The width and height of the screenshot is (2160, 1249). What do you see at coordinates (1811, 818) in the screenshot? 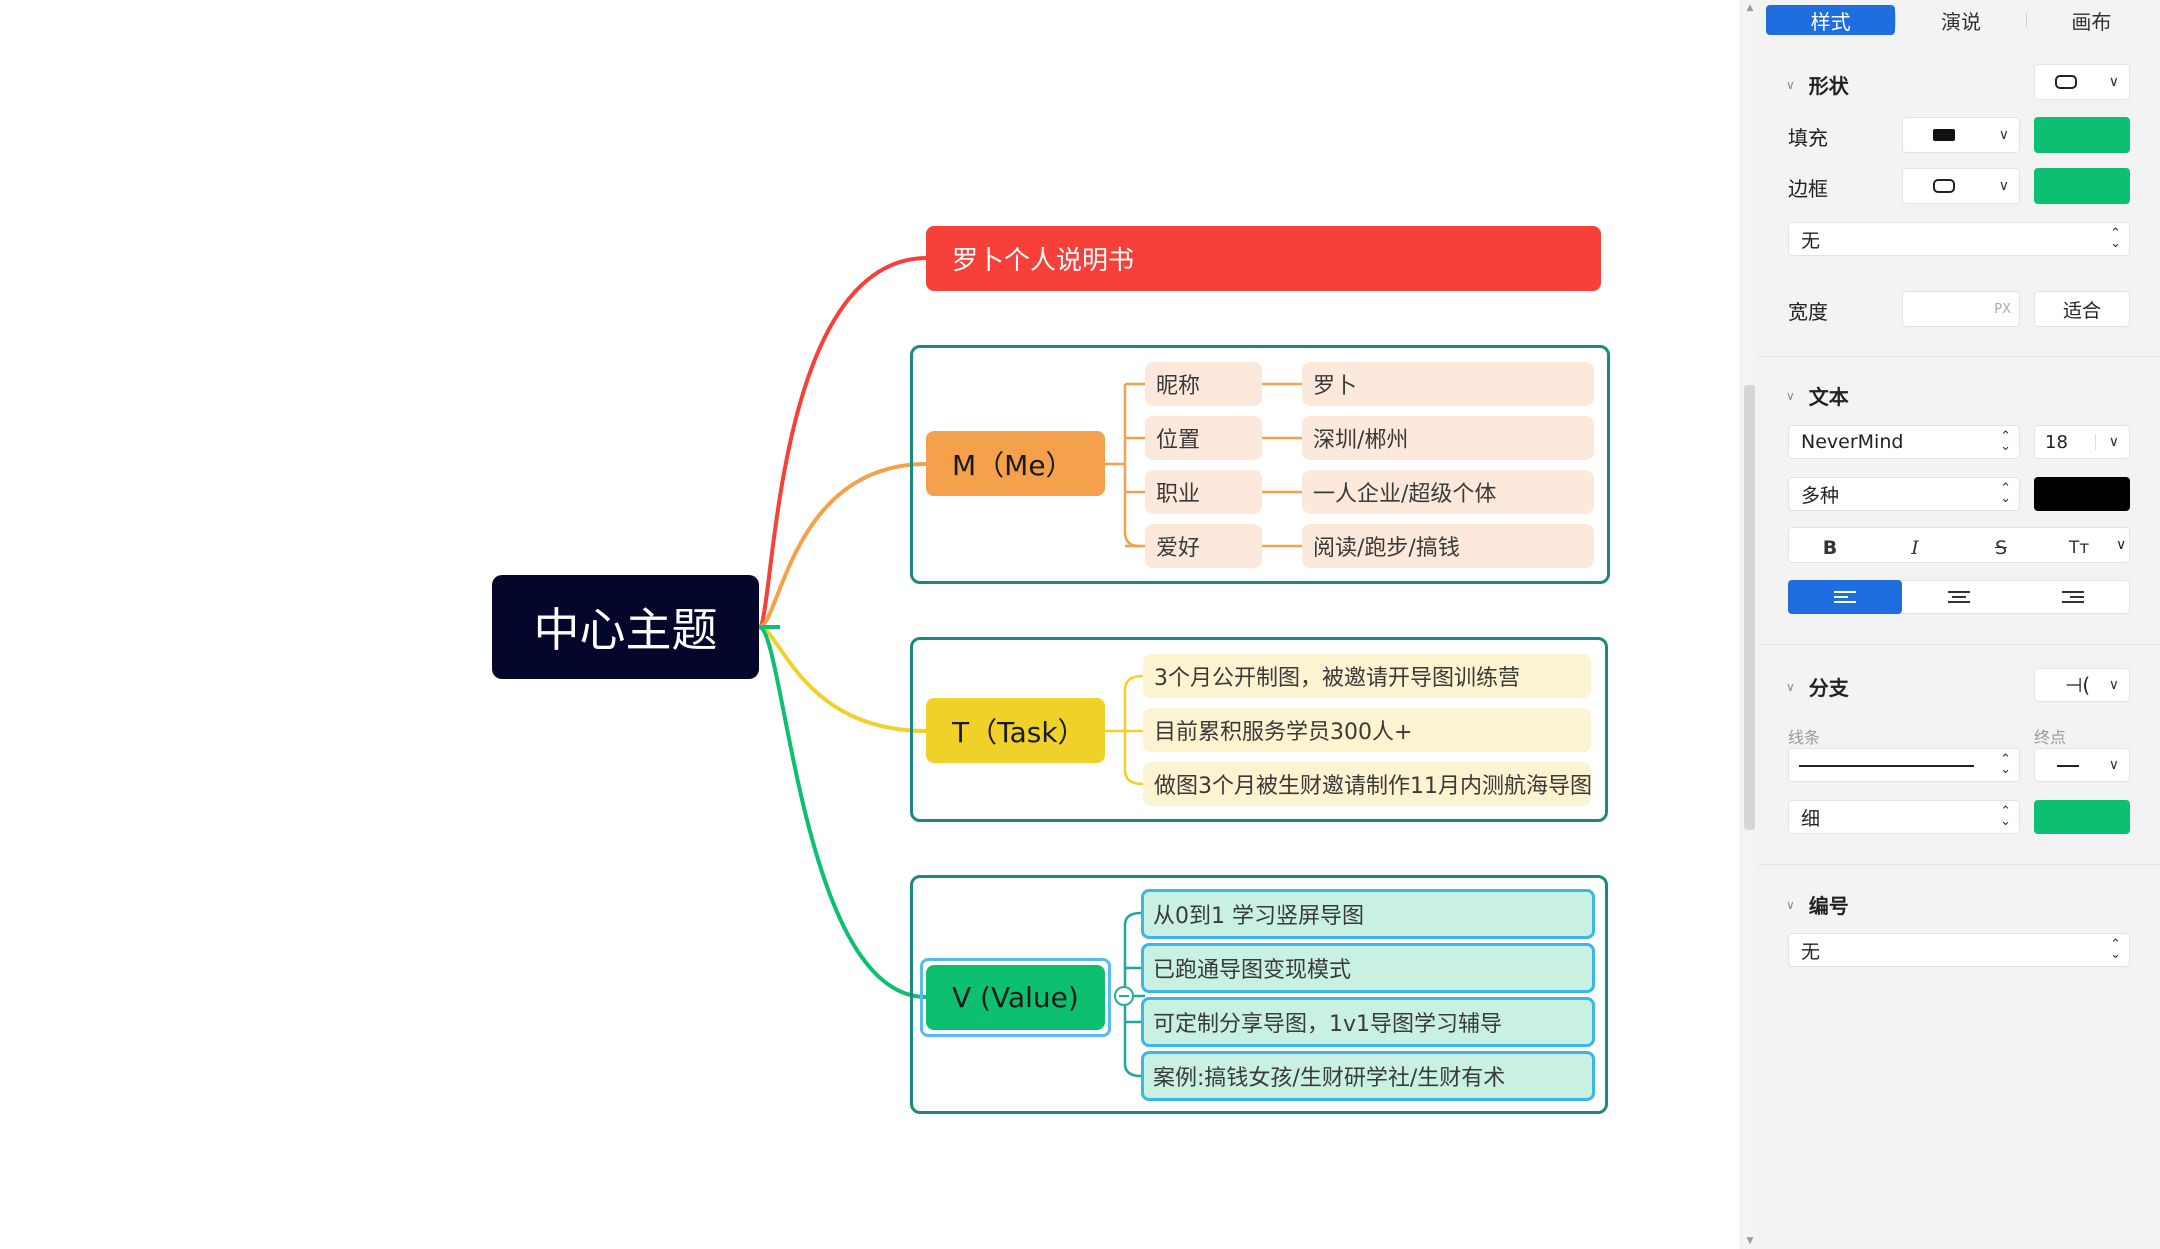
I see `line-thickness-value: 细` at bounding box center [1811, 818].